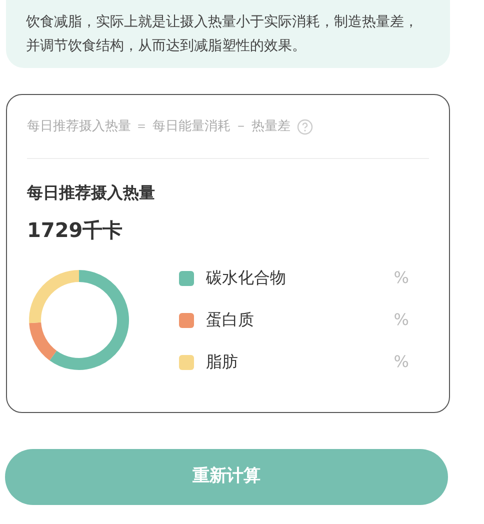 The image size is (484, 524). What do you see at coordinates (91, 193) in the screenshot?
I see `intake-title: 每日推荐摄入热量` at bounding box center [91, 193].